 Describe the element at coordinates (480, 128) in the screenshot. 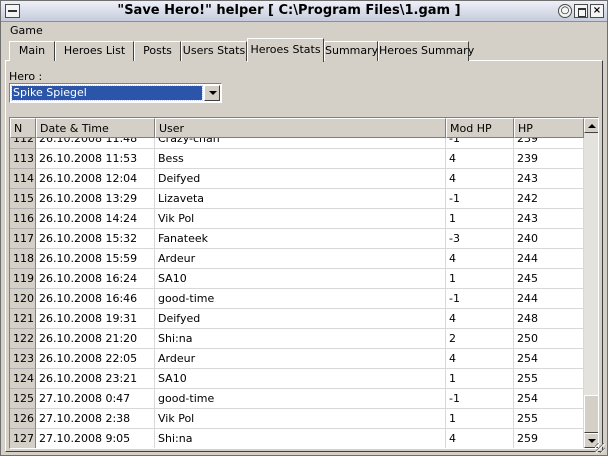

I see `column-header-mod-hp: Mod HP` at that location.